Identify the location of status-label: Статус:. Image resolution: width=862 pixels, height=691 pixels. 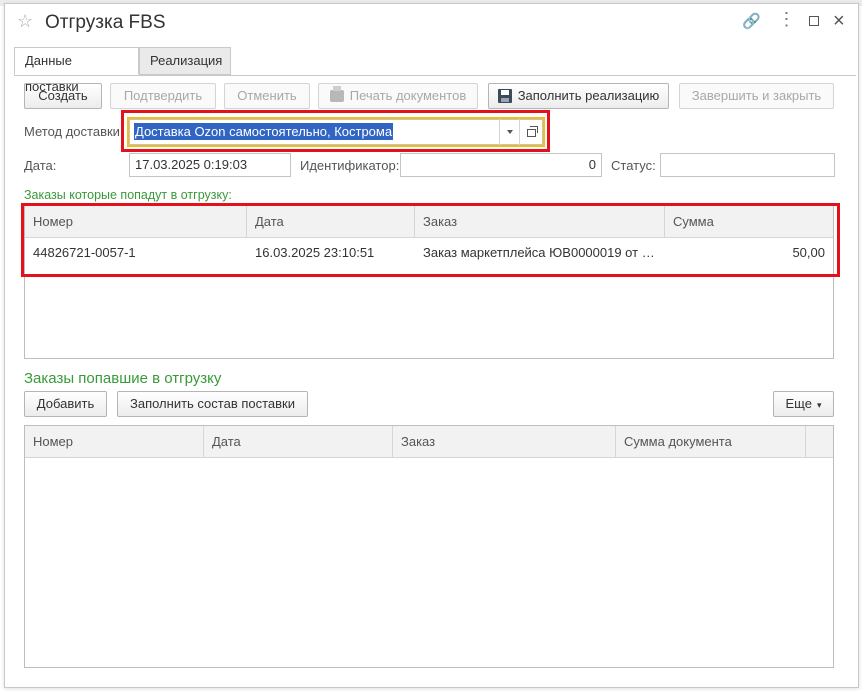
(633, 165).